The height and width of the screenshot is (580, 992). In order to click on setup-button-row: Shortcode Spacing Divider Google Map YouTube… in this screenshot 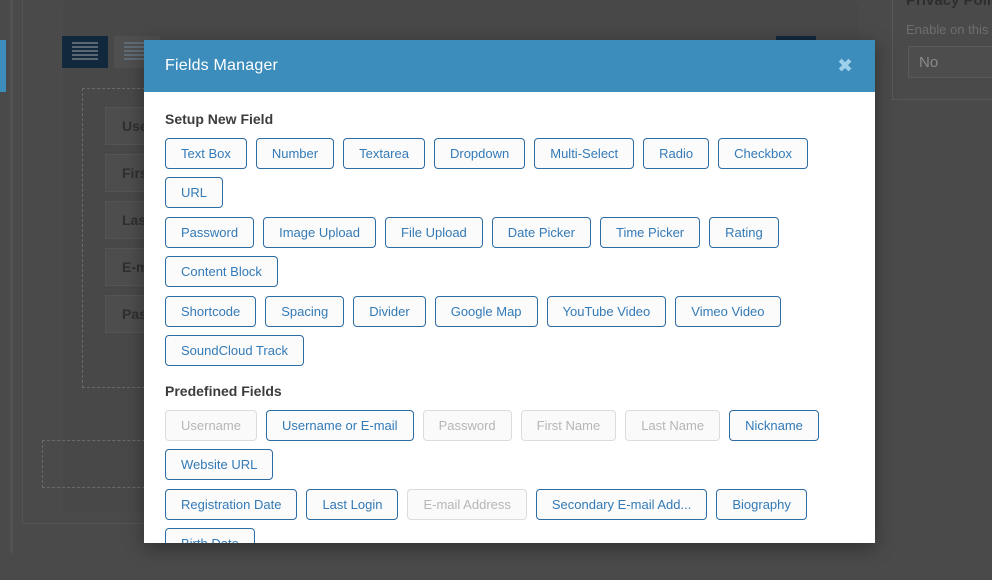, I will do `click(509, 331)`.